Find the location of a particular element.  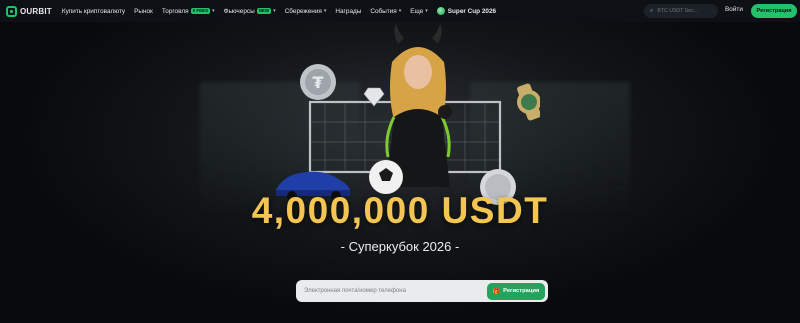

hero-register-button: 🎁 Регистрация is located at coordinates (516, 291).